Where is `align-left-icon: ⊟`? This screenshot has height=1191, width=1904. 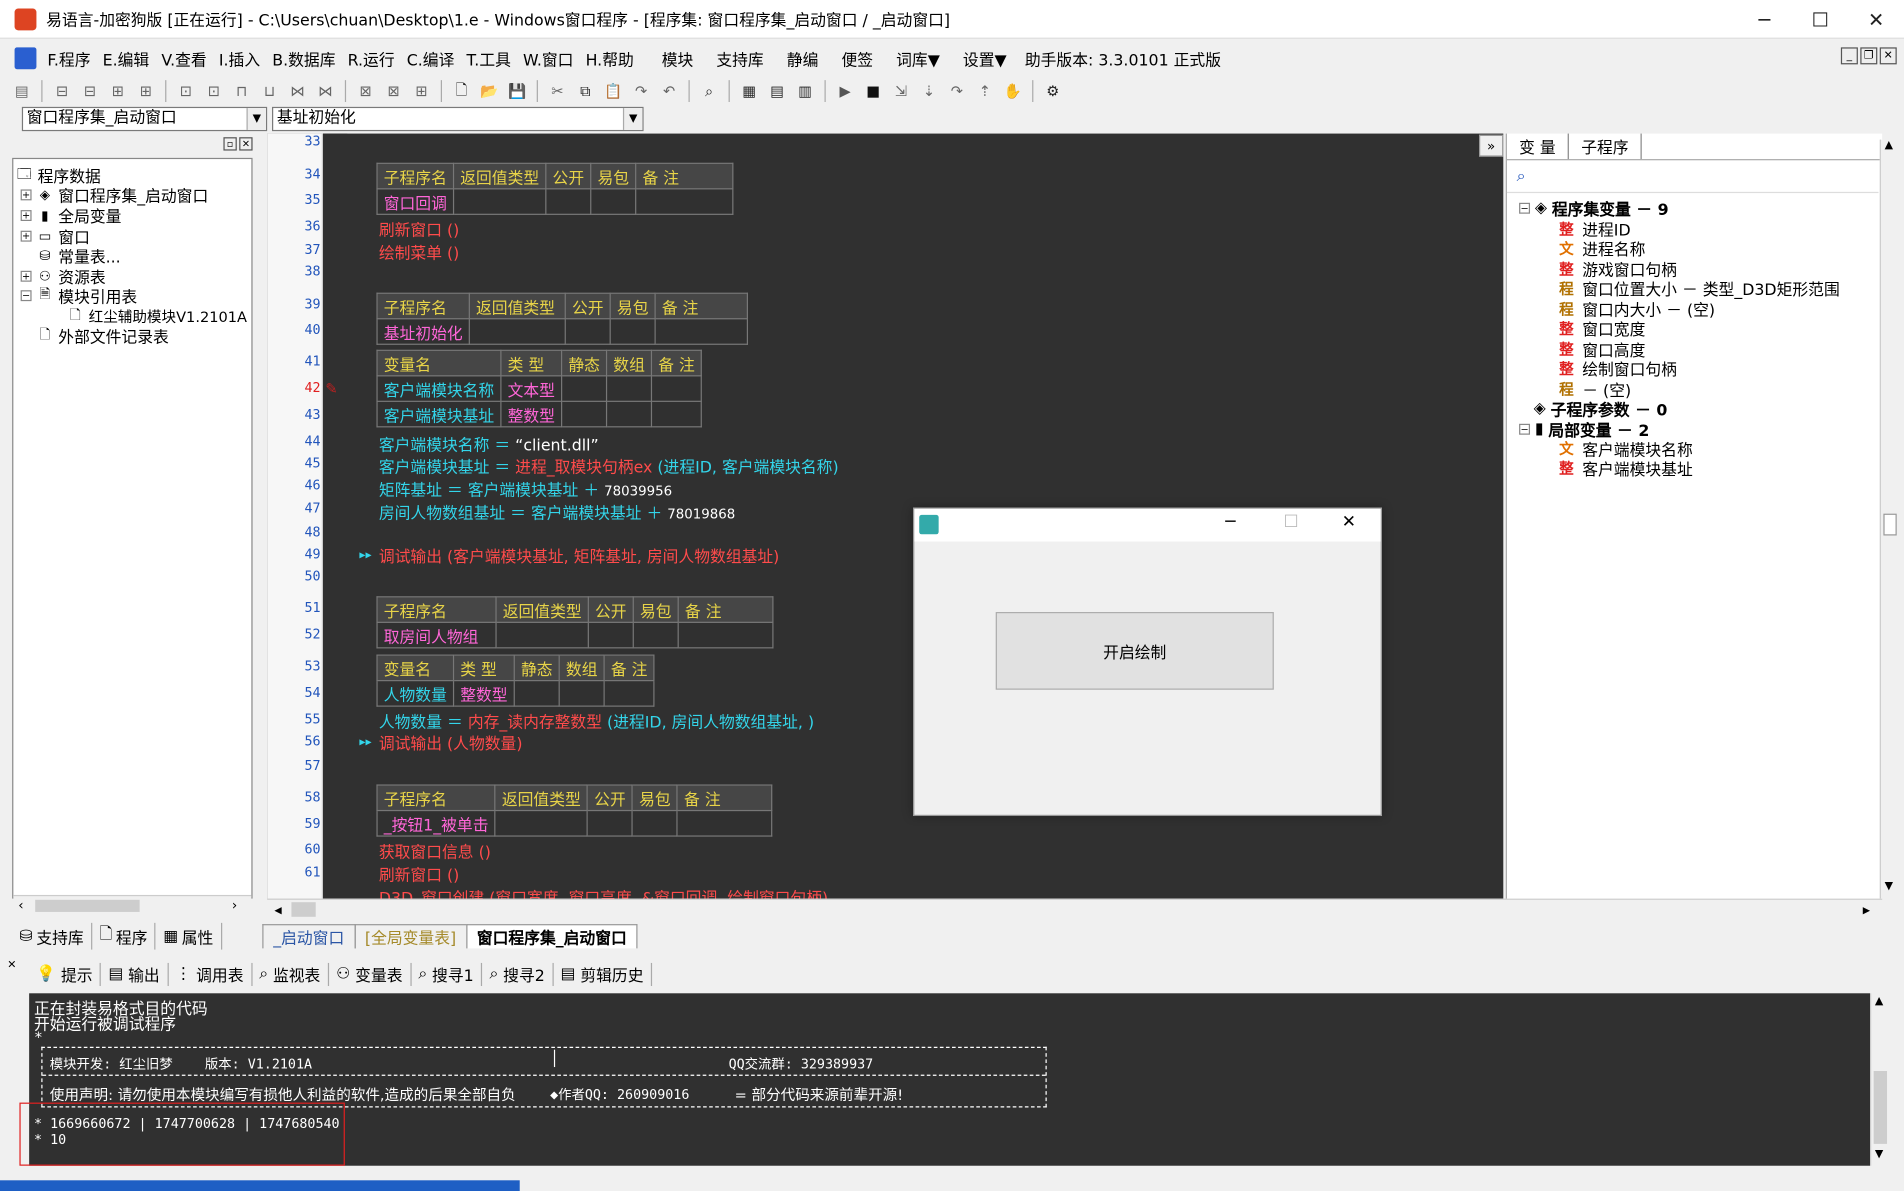 align-left-icon: ⊟ is located at coordinates (62, 91).